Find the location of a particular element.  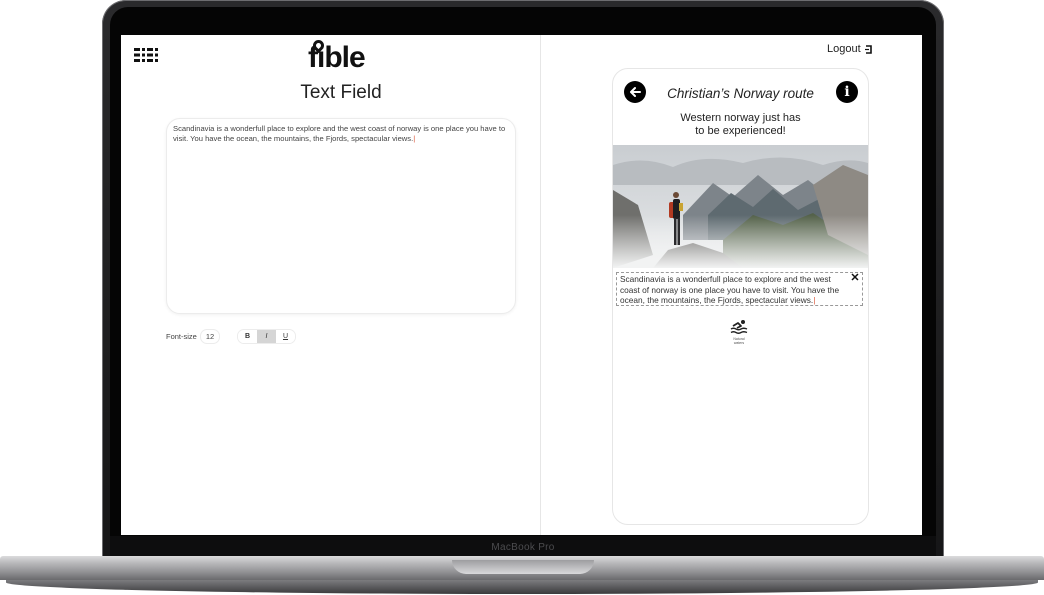

logout-button: Logout is located at coordinates (850, 49).